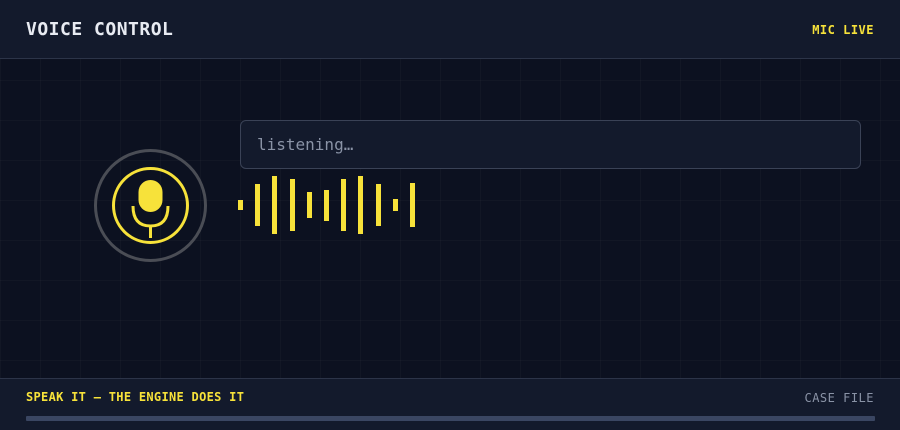 This screenshot has width=900, height=430. Describe the element at coordinates (450, 29) in the screenshot. I see `header-bar: VOICE CONTROL MIC LIVE` at that location.